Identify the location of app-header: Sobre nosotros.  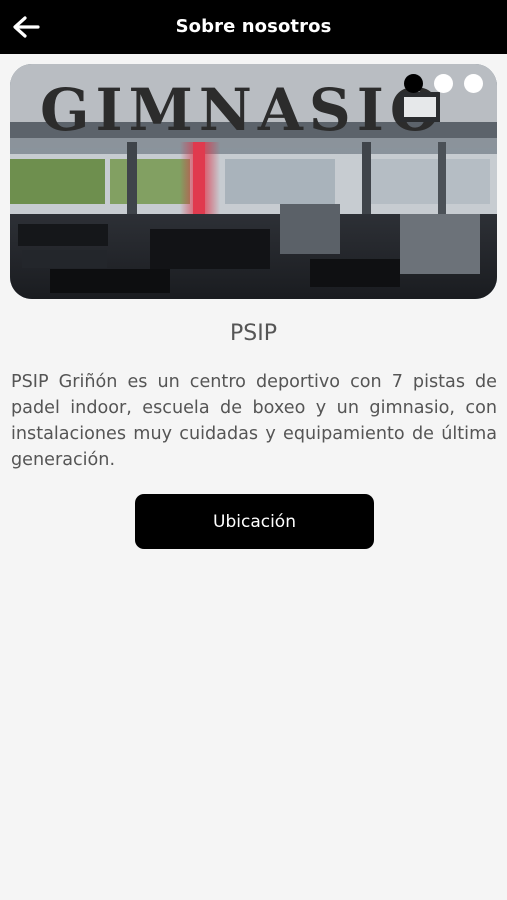
(253, 27).